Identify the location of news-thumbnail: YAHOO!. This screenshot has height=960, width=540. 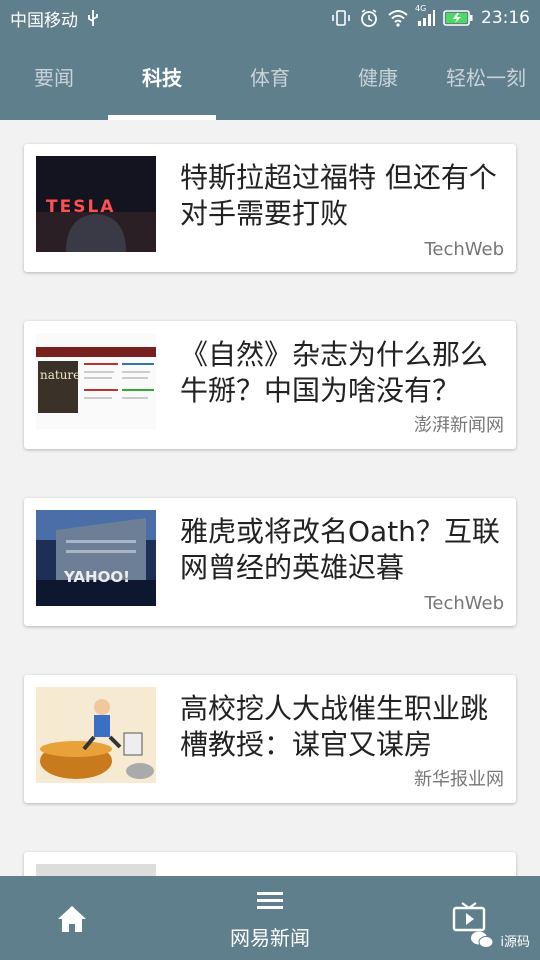
(96, 558).